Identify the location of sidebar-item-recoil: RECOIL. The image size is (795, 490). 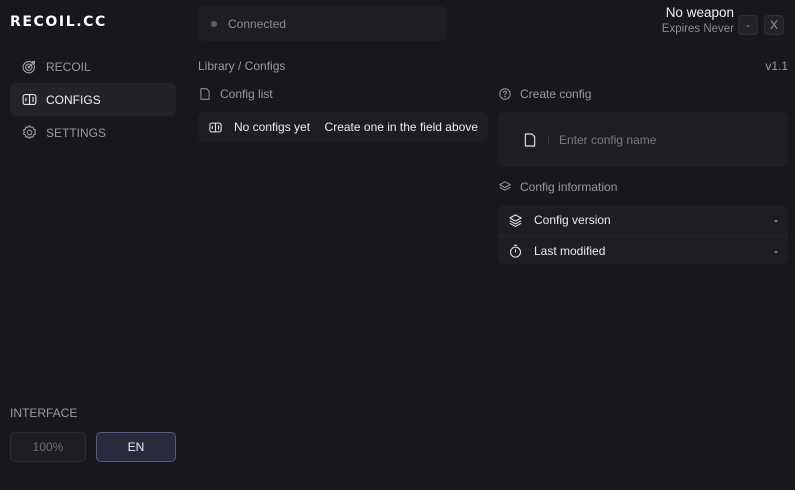
(93, 66).